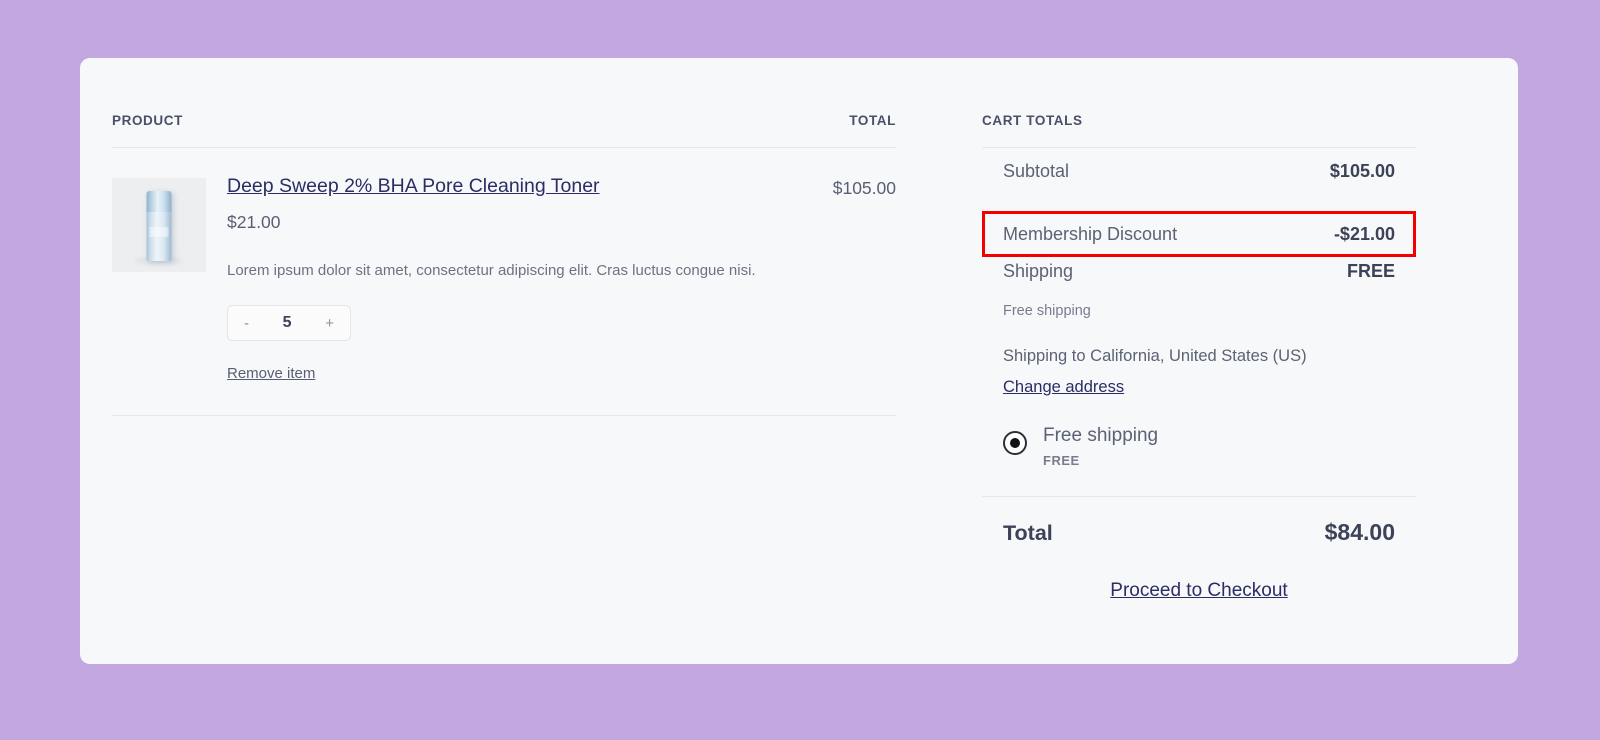 This screenshot has width=1600, height=740. Describe the element at coordinates (1199, 461) in the screenshot. I see `shipping-method-option: Free shipping FREE` at that location.